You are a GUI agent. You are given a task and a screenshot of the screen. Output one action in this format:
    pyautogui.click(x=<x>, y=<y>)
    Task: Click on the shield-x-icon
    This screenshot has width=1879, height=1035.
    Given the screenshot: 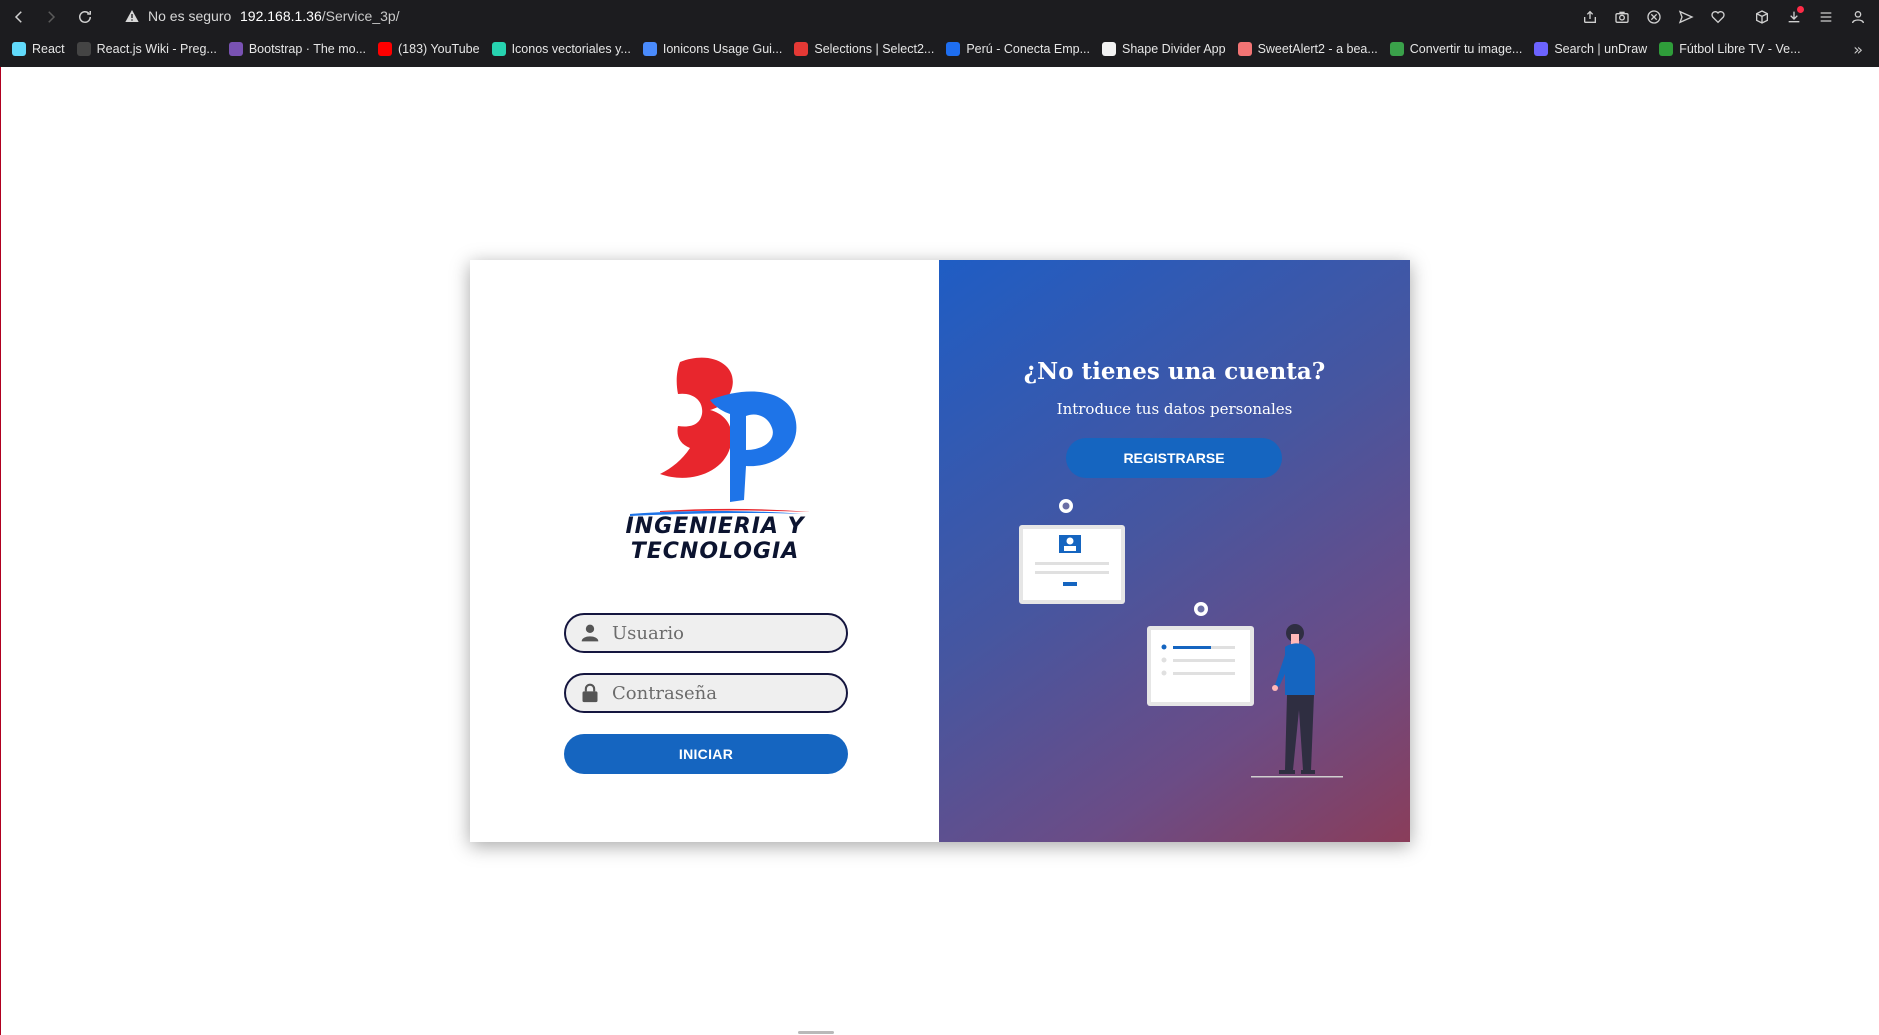 What is the action you would take?
    pyautogui.click(x=1654, y=17)
    